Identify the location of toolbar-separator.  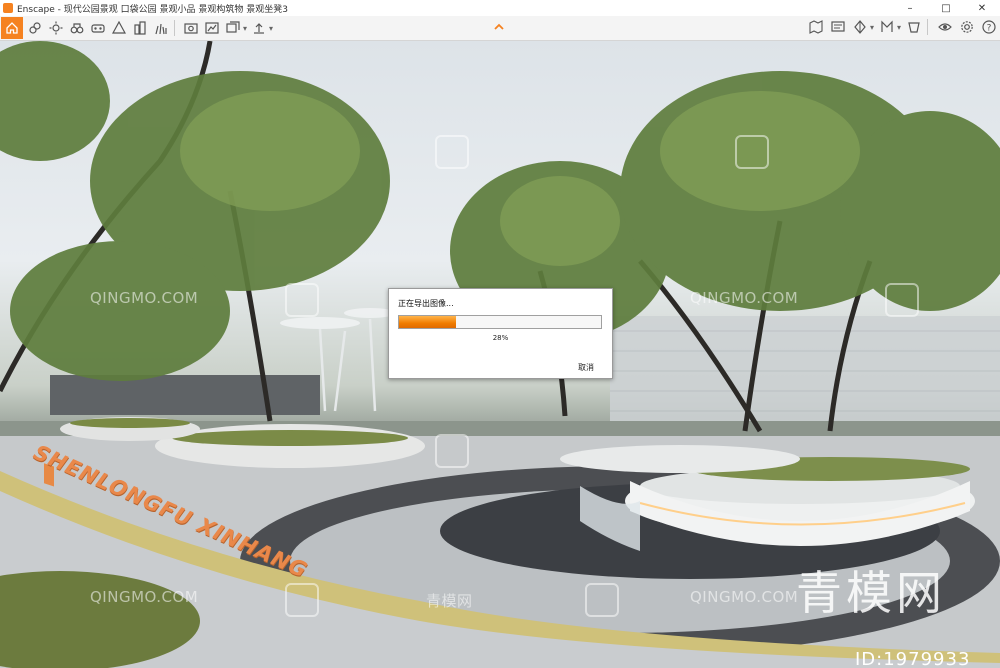
(174, 28).